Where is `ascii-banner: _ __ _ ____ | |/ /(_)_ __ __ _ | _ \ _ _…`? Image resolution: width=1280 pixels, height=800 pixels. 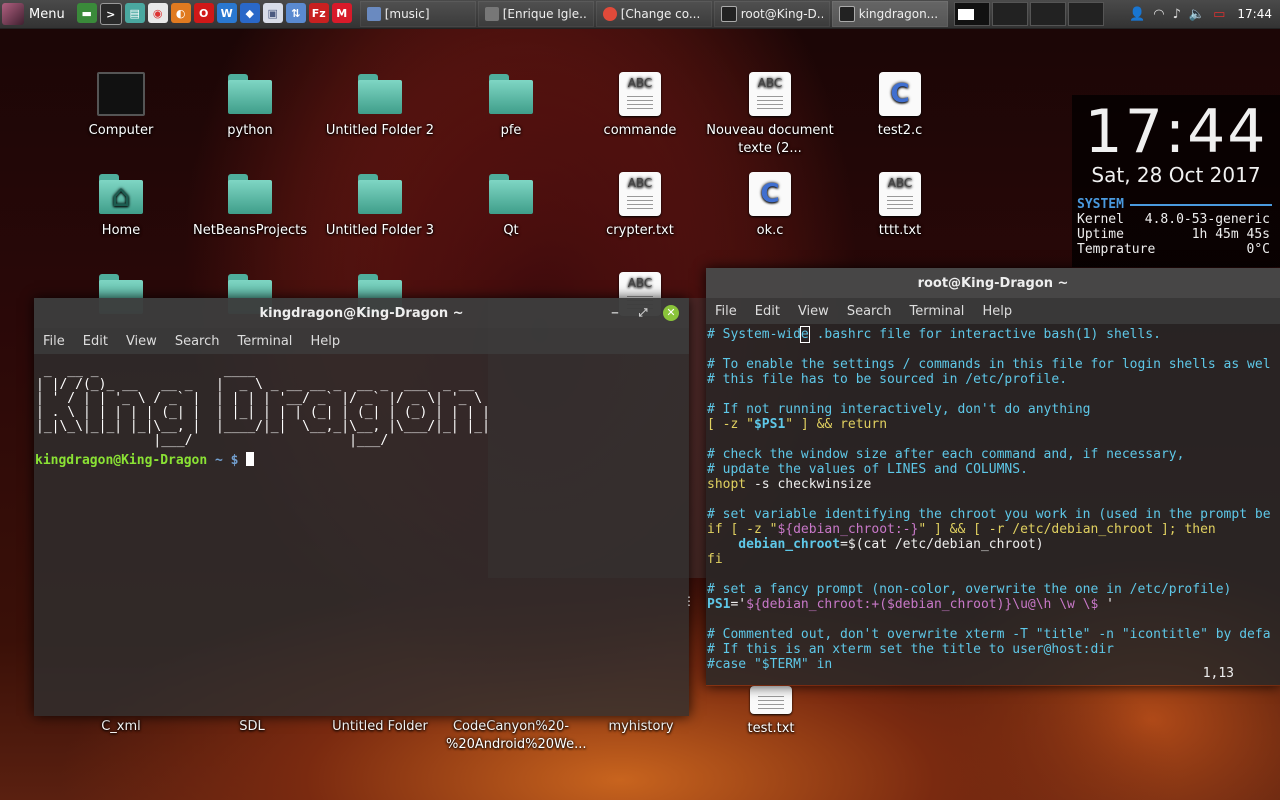 ascii-banner: _ __ _ ____ | |/ /(_)_ __ __ _ | _ \ _ _… is located at coordinates (263, 405).